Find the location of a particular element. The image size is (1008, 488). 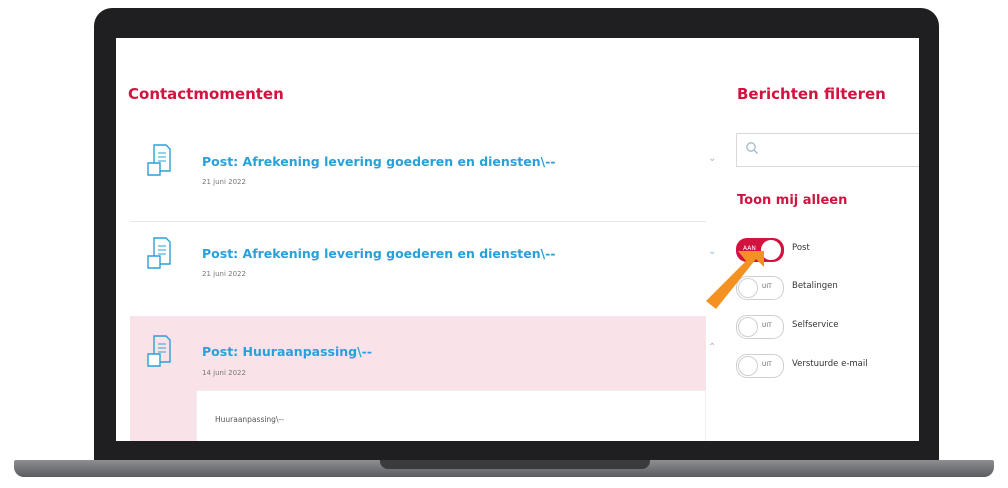

toggle-row-verstuurde-email: UIT Verstuurde e-mail is located at coordinates (821, 366).